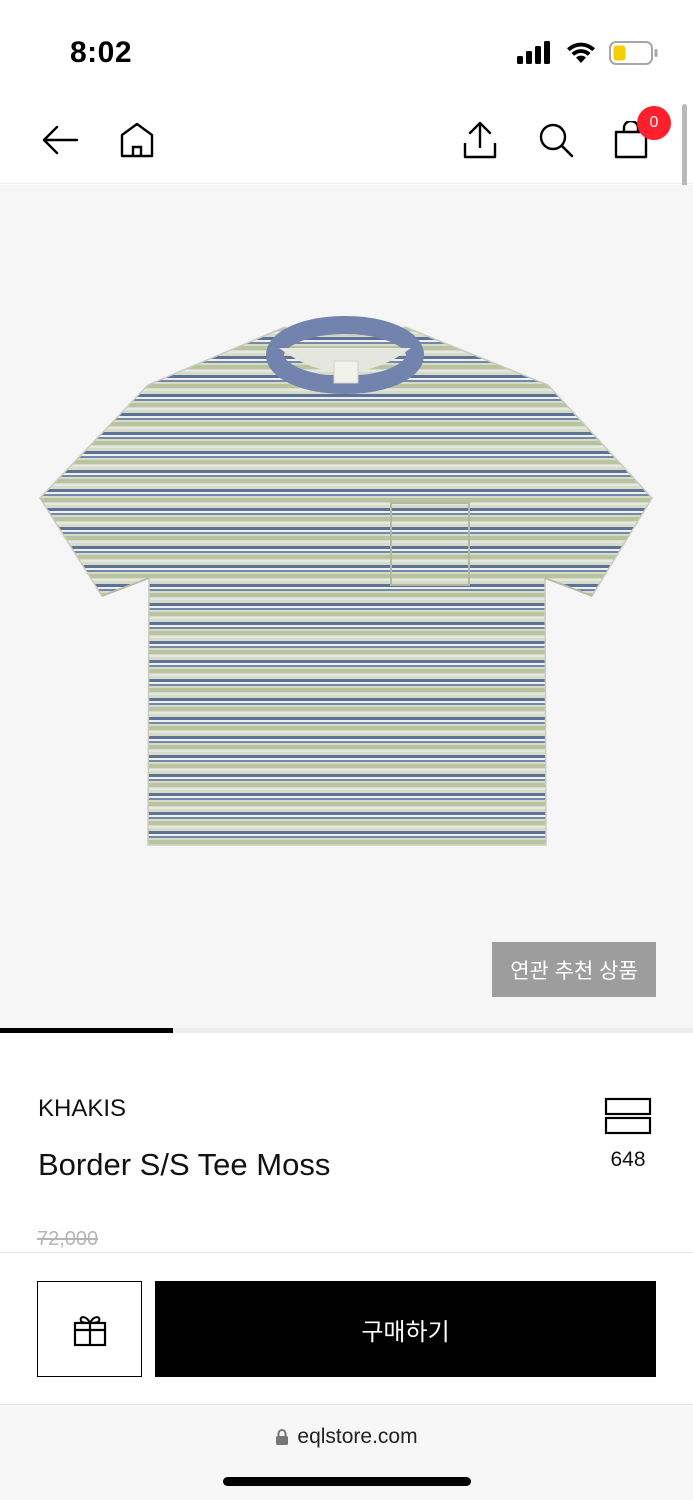 Image resolution: width=693 pixels, height=1500 pixels. Describe the element at coordinates (347, 1481) in the screenshot. I see `home-indicator` at that location.